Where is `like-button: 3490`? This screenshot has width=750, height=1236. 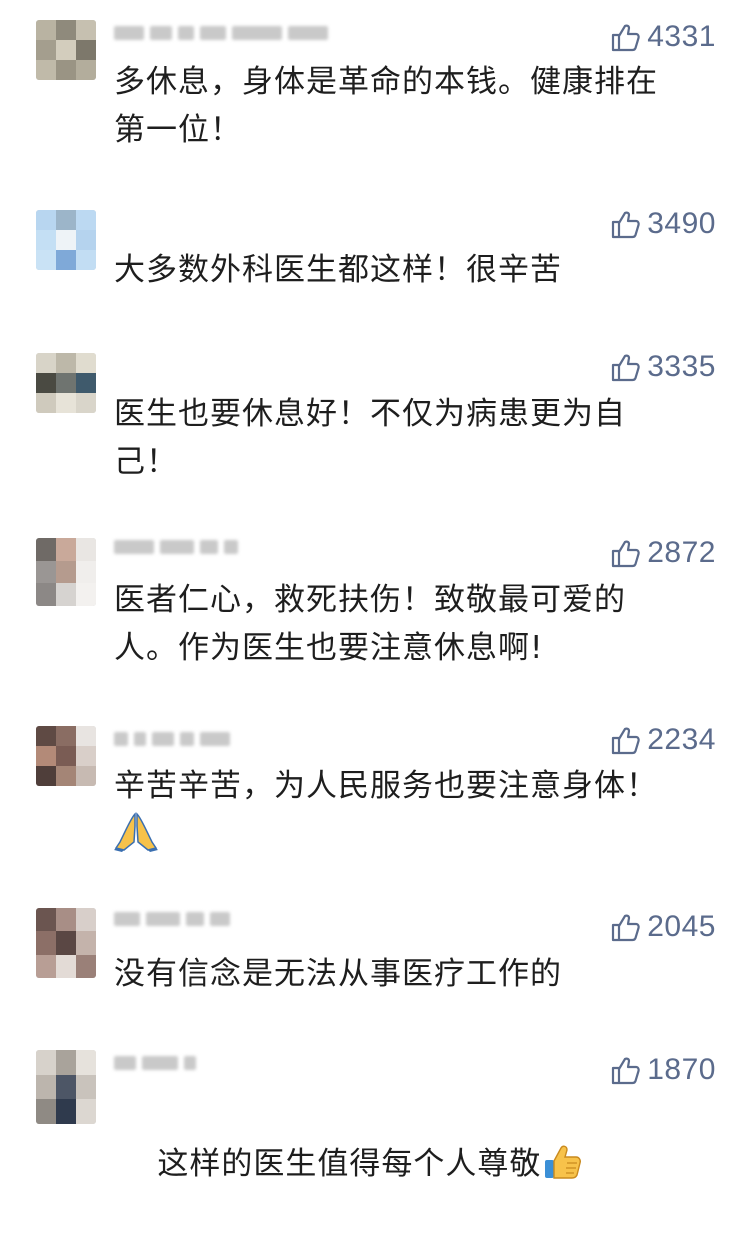 like-button: 3490 is located at coordinates (662, 224).